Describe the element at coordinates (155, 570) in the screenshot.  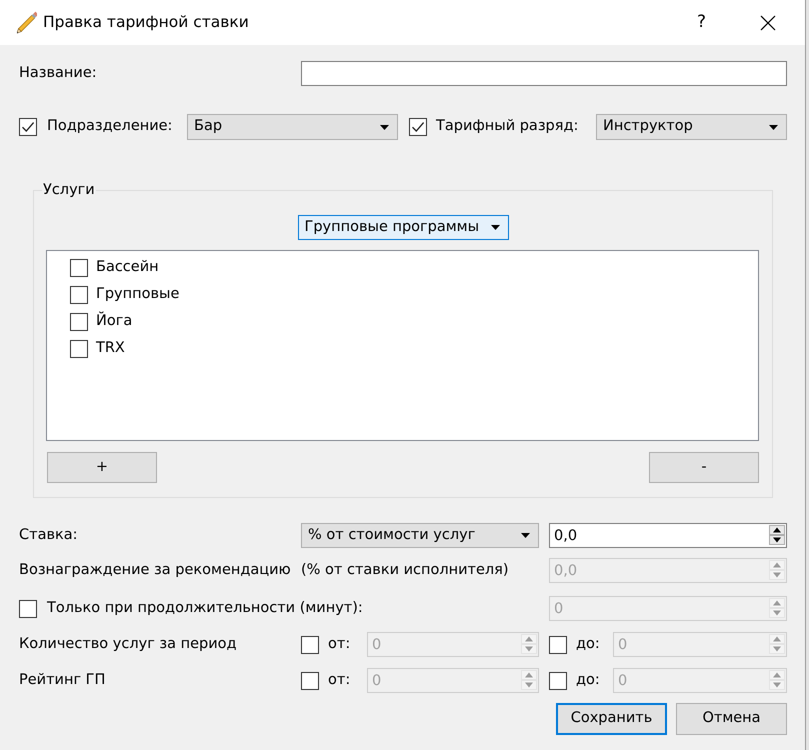
I see `field-label: Вознаграждение за рекомендацию` at that location.